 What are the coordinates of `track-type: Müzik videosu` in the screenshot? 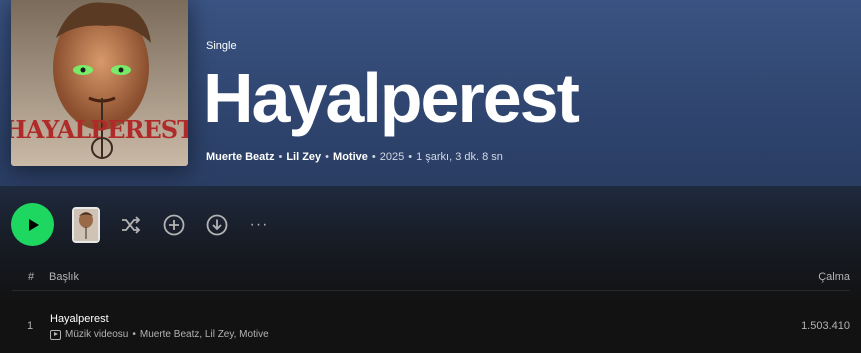 It's located at (97, 334).